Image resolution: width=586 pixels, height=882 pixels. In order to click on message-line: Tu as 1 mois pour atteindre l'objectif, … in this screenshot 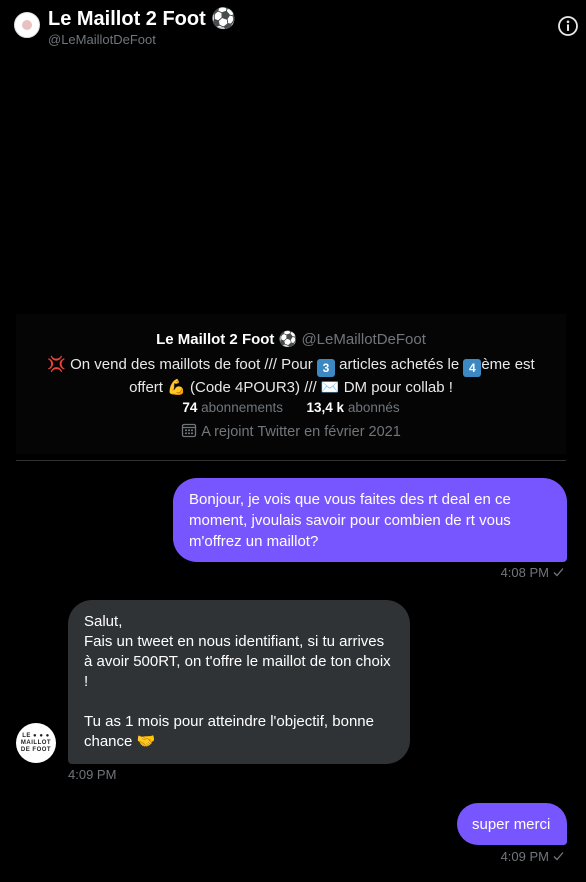, I will do `click(229, 731)`.